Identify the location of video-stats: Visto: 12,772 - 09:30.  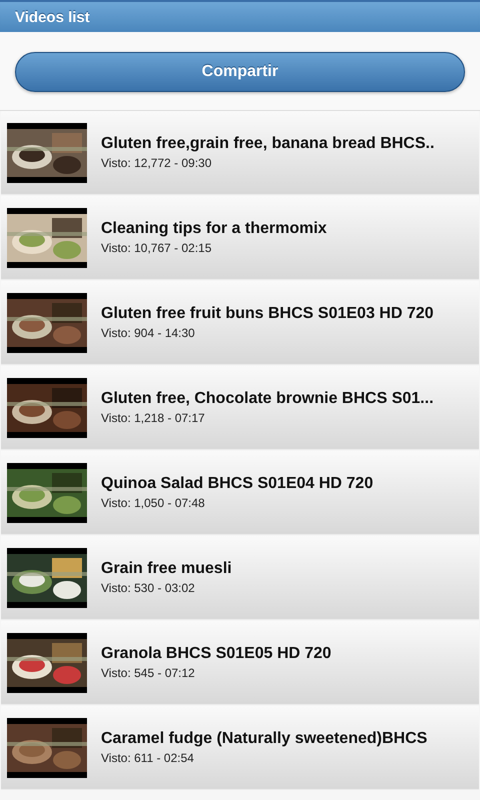
(157, 163).